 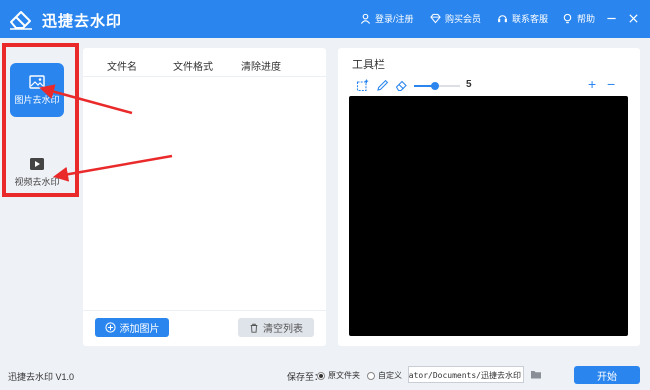 What do you see at coordinates (37, 90) in the screenshot?
I see `sidebar-item-image-watermark: 图片去水印` at bounding box center [37, 90].